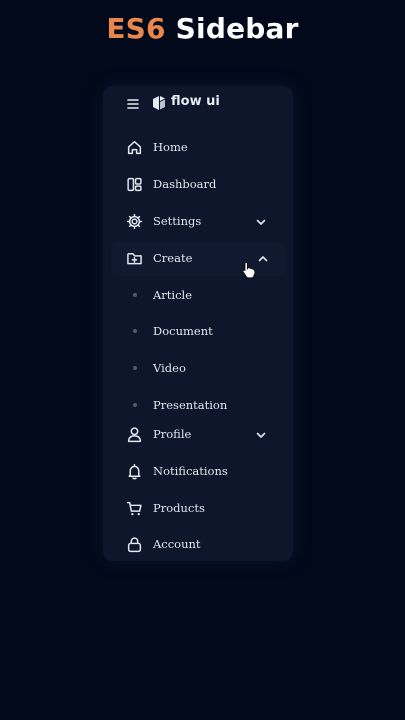 This screenshot has width=405, height=720. What do you see at coordinates (179, 508) in the screenshot?
I see `sidebar-item-label: Products` at bounding box center [179, 508].